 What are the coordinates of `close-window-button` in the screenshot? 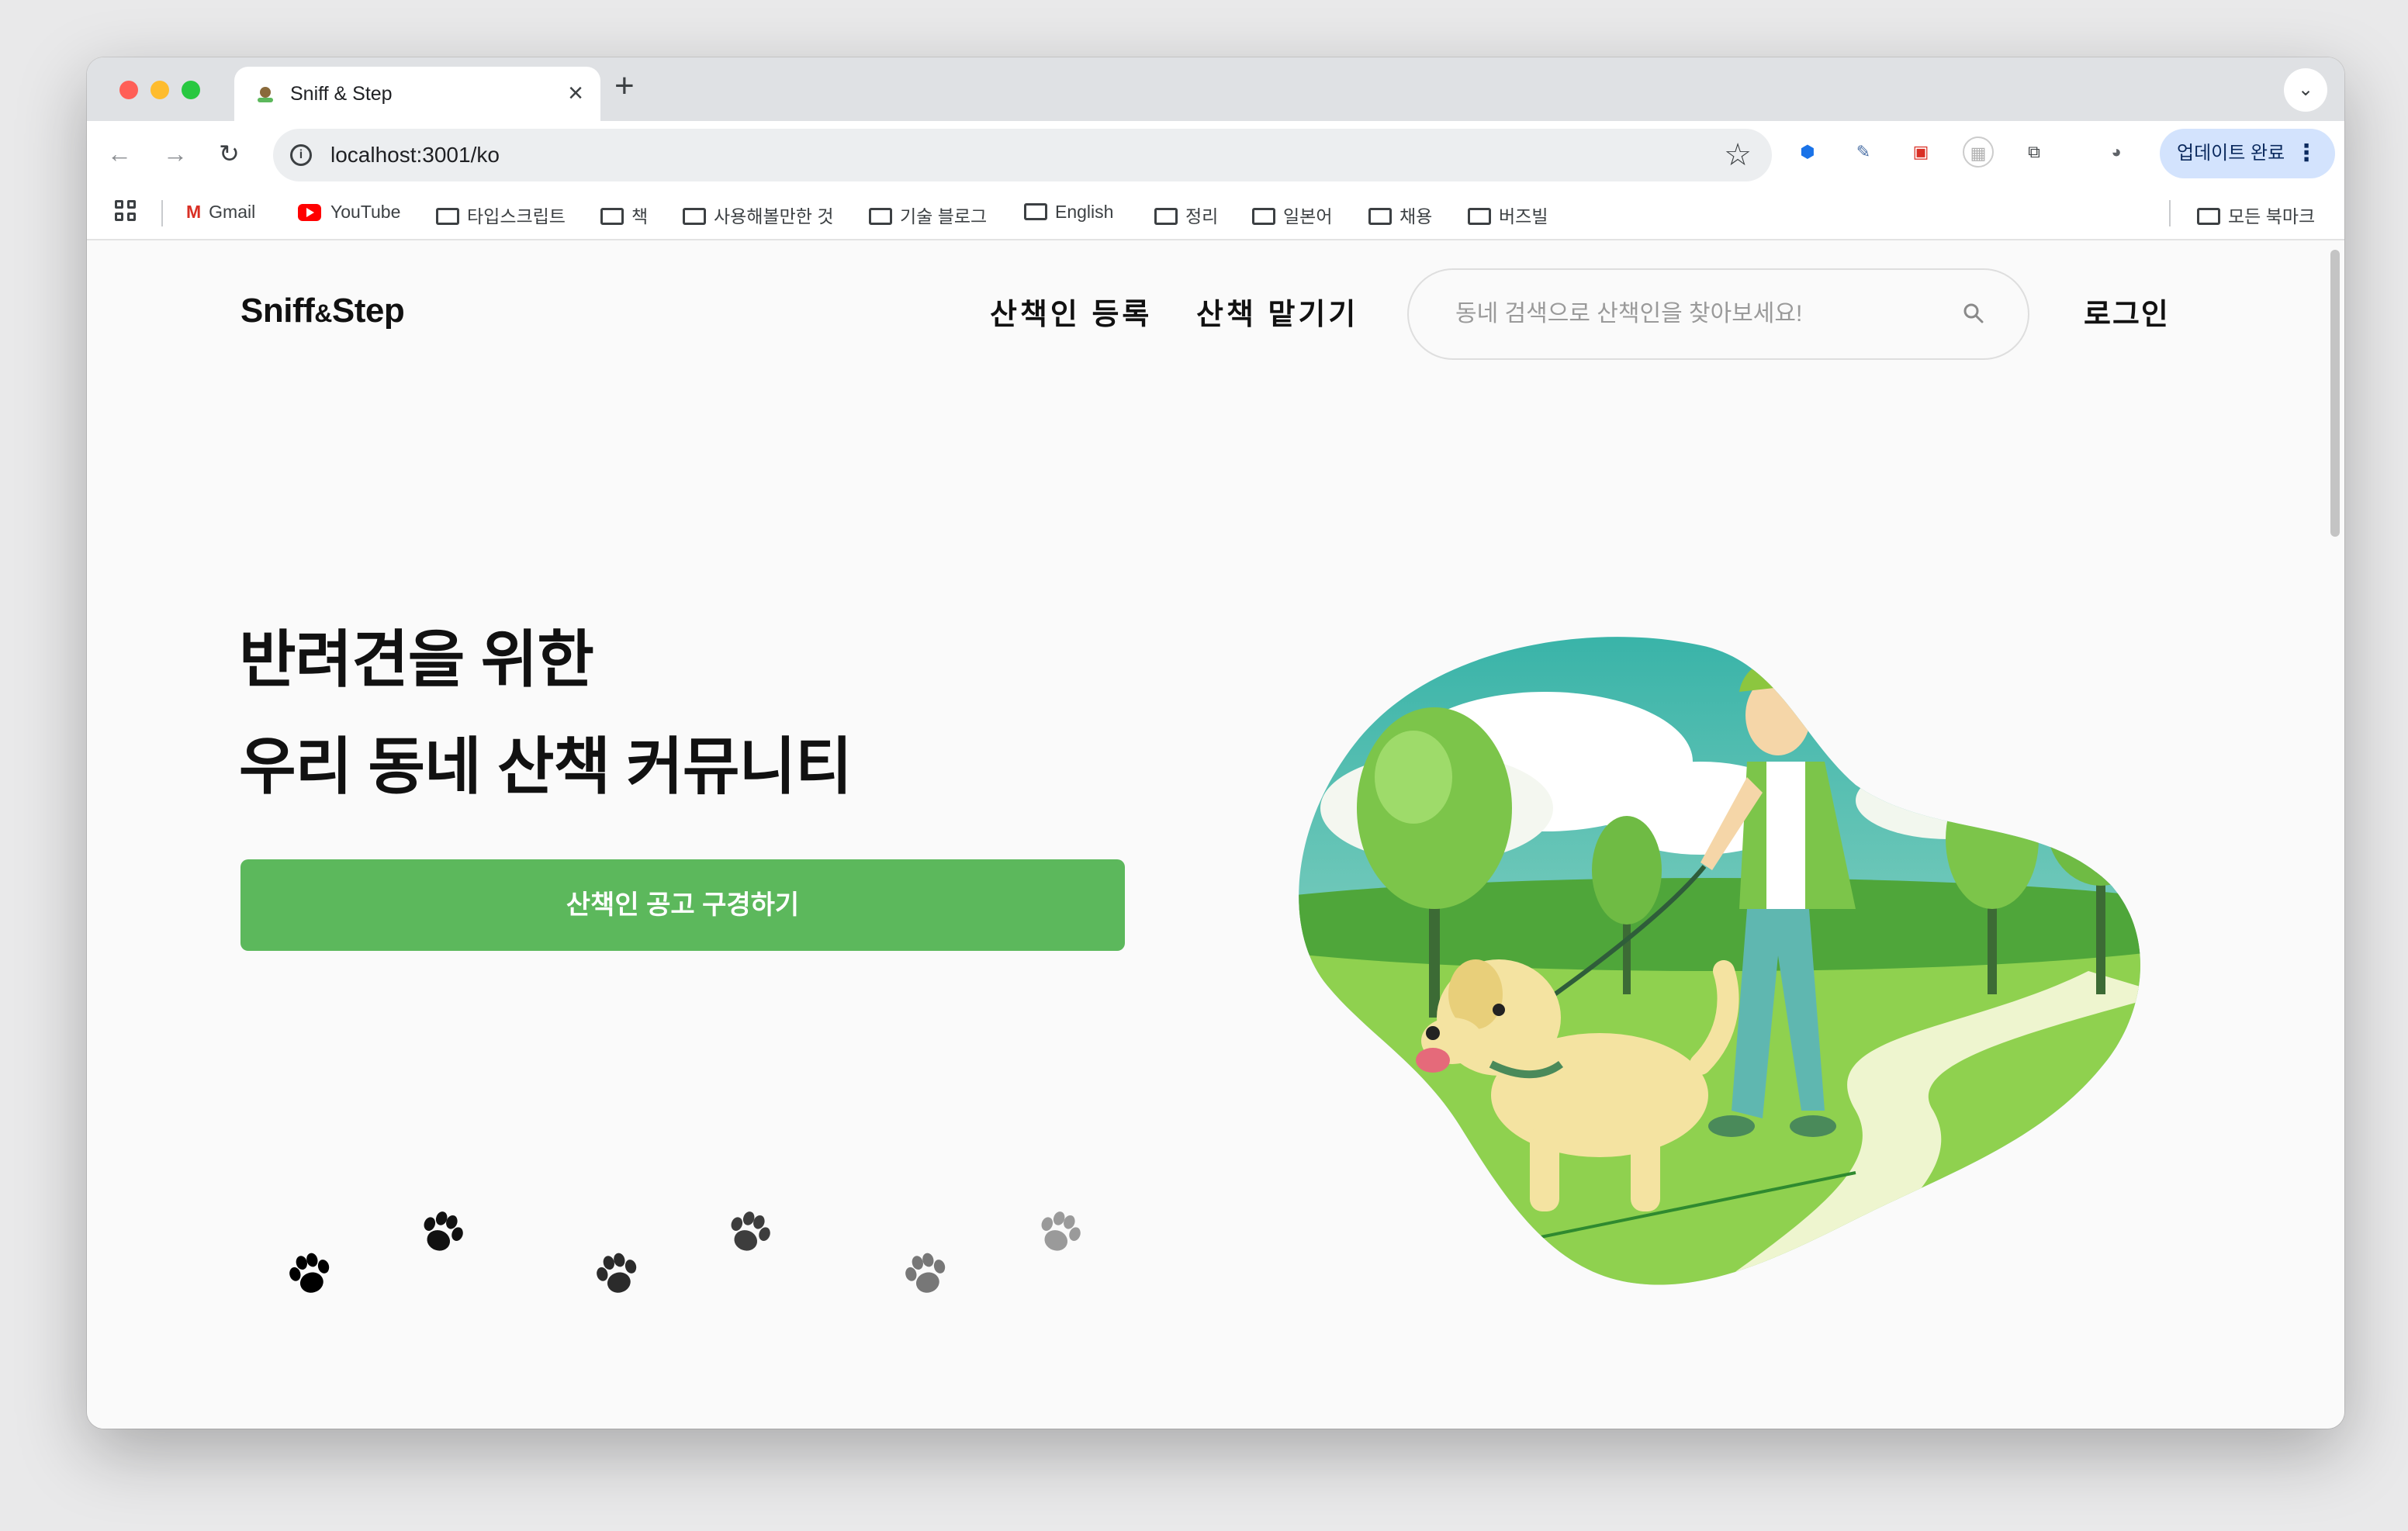 It's located at (128, 90).